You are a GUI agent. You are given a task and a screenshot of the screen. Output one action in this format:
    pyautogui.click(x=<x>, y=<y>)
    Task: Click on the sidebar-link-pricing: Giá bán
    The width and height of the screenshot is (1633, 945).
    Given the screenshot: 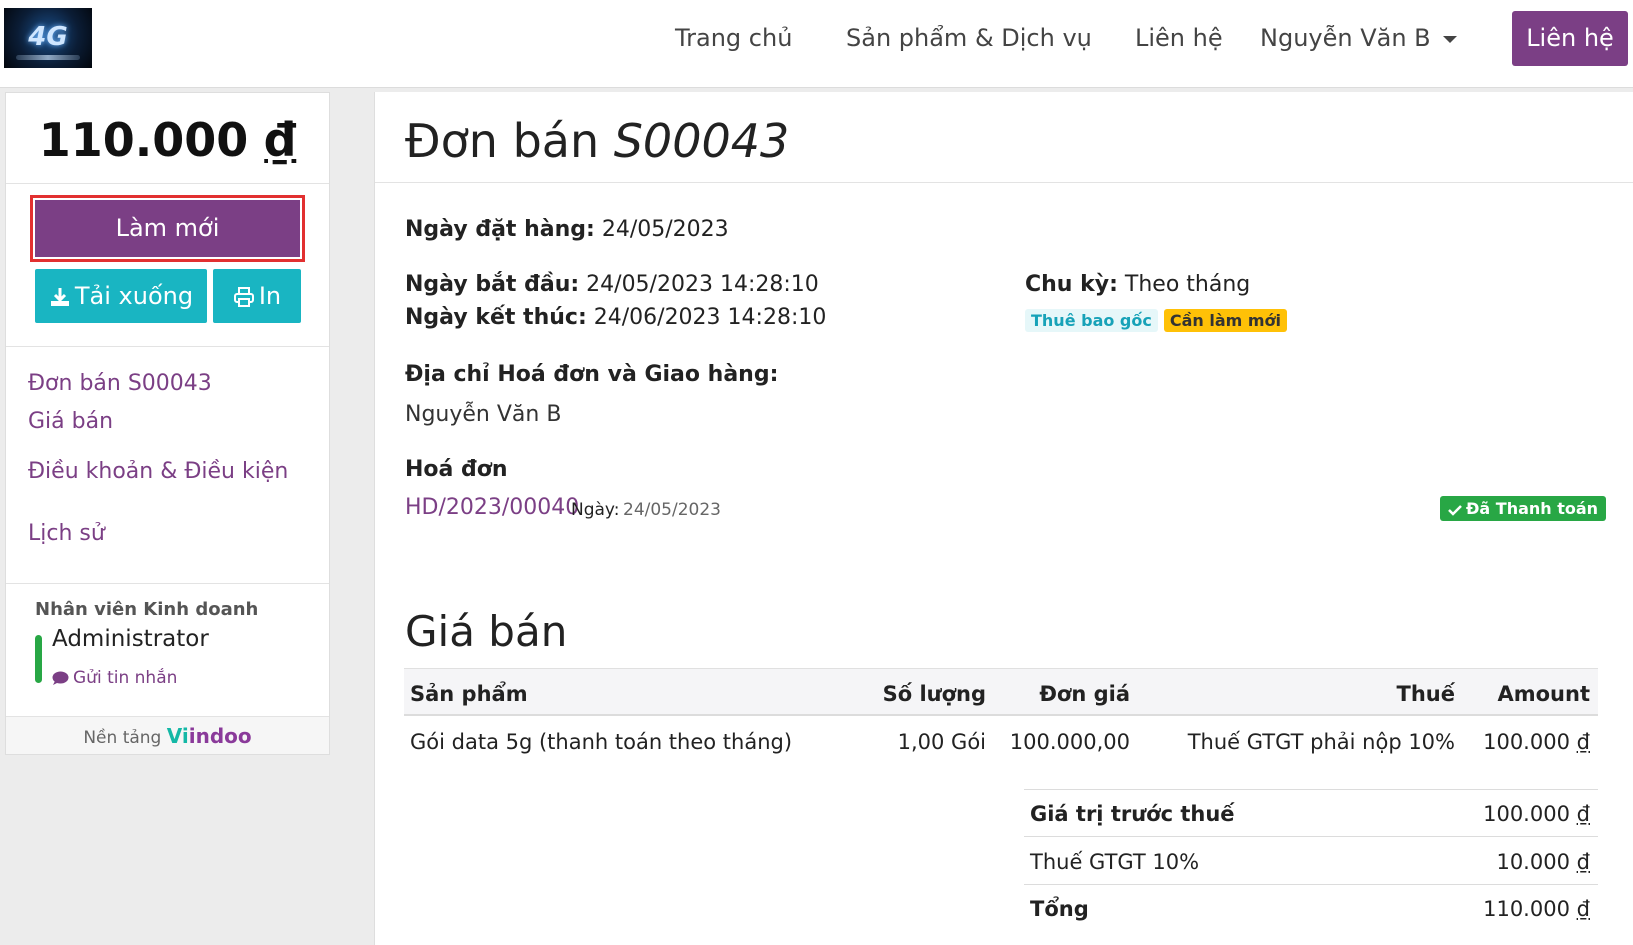 What is the action you would take?
    pyautogui.click(x=70, y=421)
    